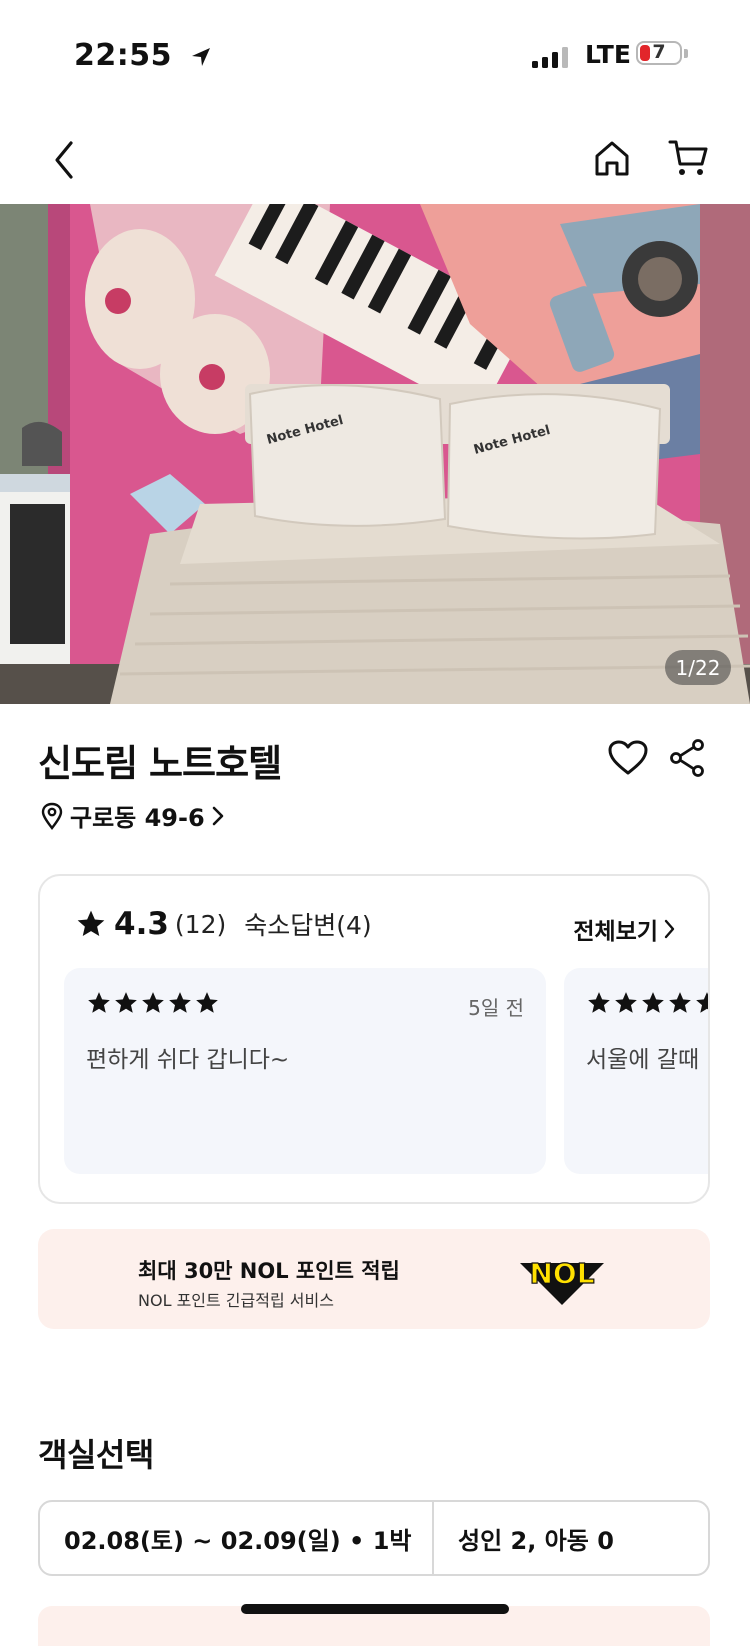 This screenshot has height=1646, width=750. I want to click on date-range-text: 02.08(토) ~ 02.09(일) • 1박, so click(238, 1540).